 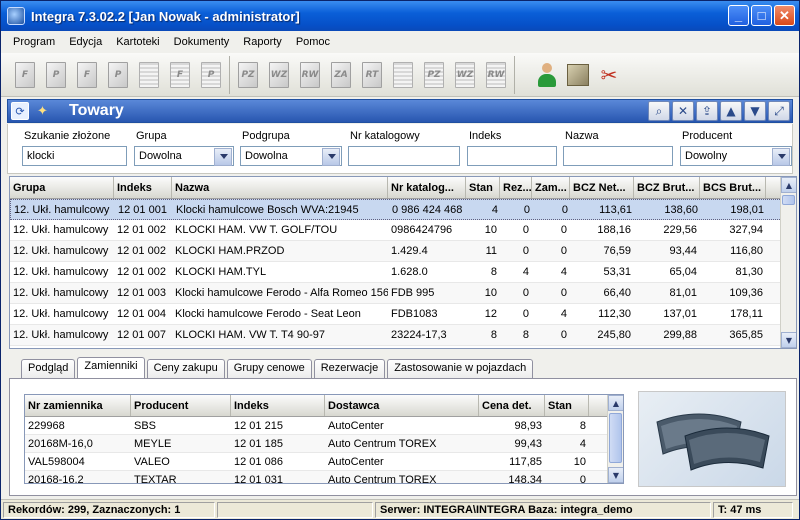 I want to click on download-icon: ▼, so click(x=755, y=111).